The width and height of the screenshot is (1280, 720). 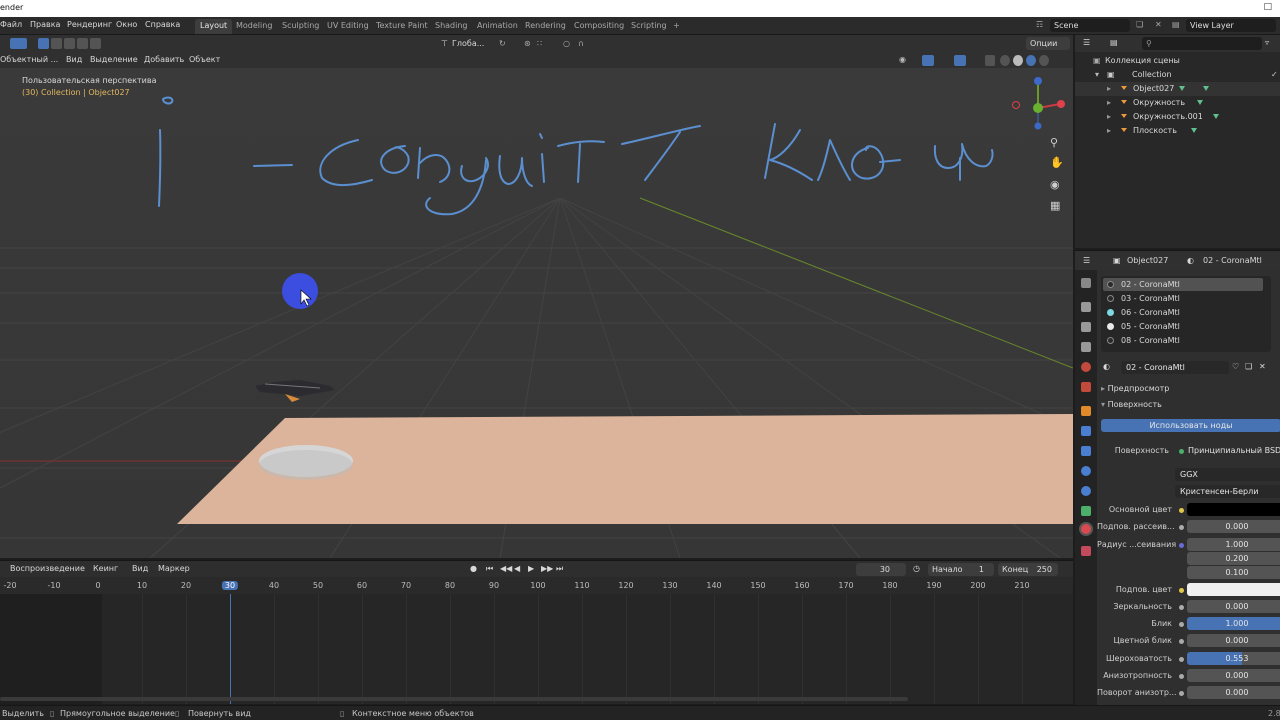 I want to click on surface-shader-selector: Принципиальный BSDF, so click(x=1234, y=450).